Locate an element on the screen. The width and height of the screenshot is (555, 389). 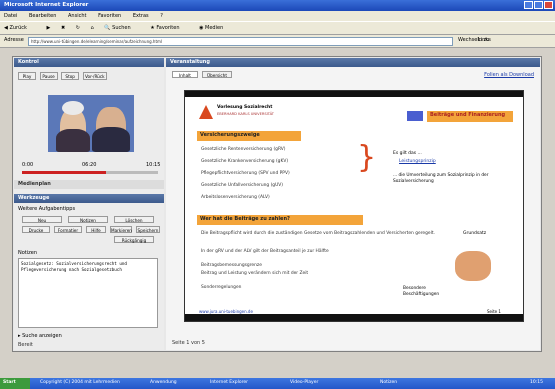
media-label: Medien is located at coordinates (214, 28).